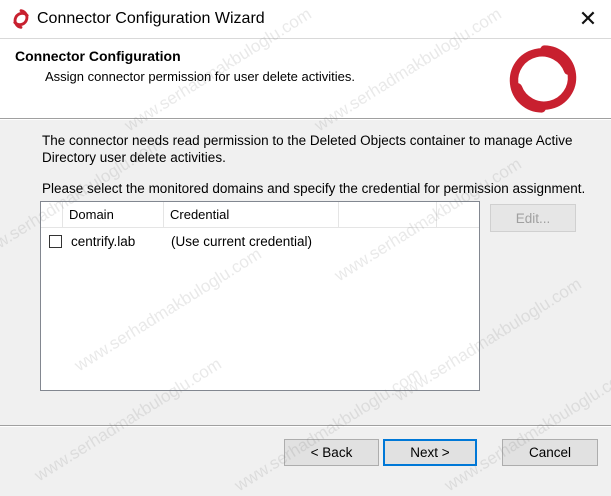 Image resolution: width=611 pixels, height=496 pixels. What do you see at coordinates (55, 241) in the screenshot?
I see `domain-checkbox` at bounding box center [55, 241].